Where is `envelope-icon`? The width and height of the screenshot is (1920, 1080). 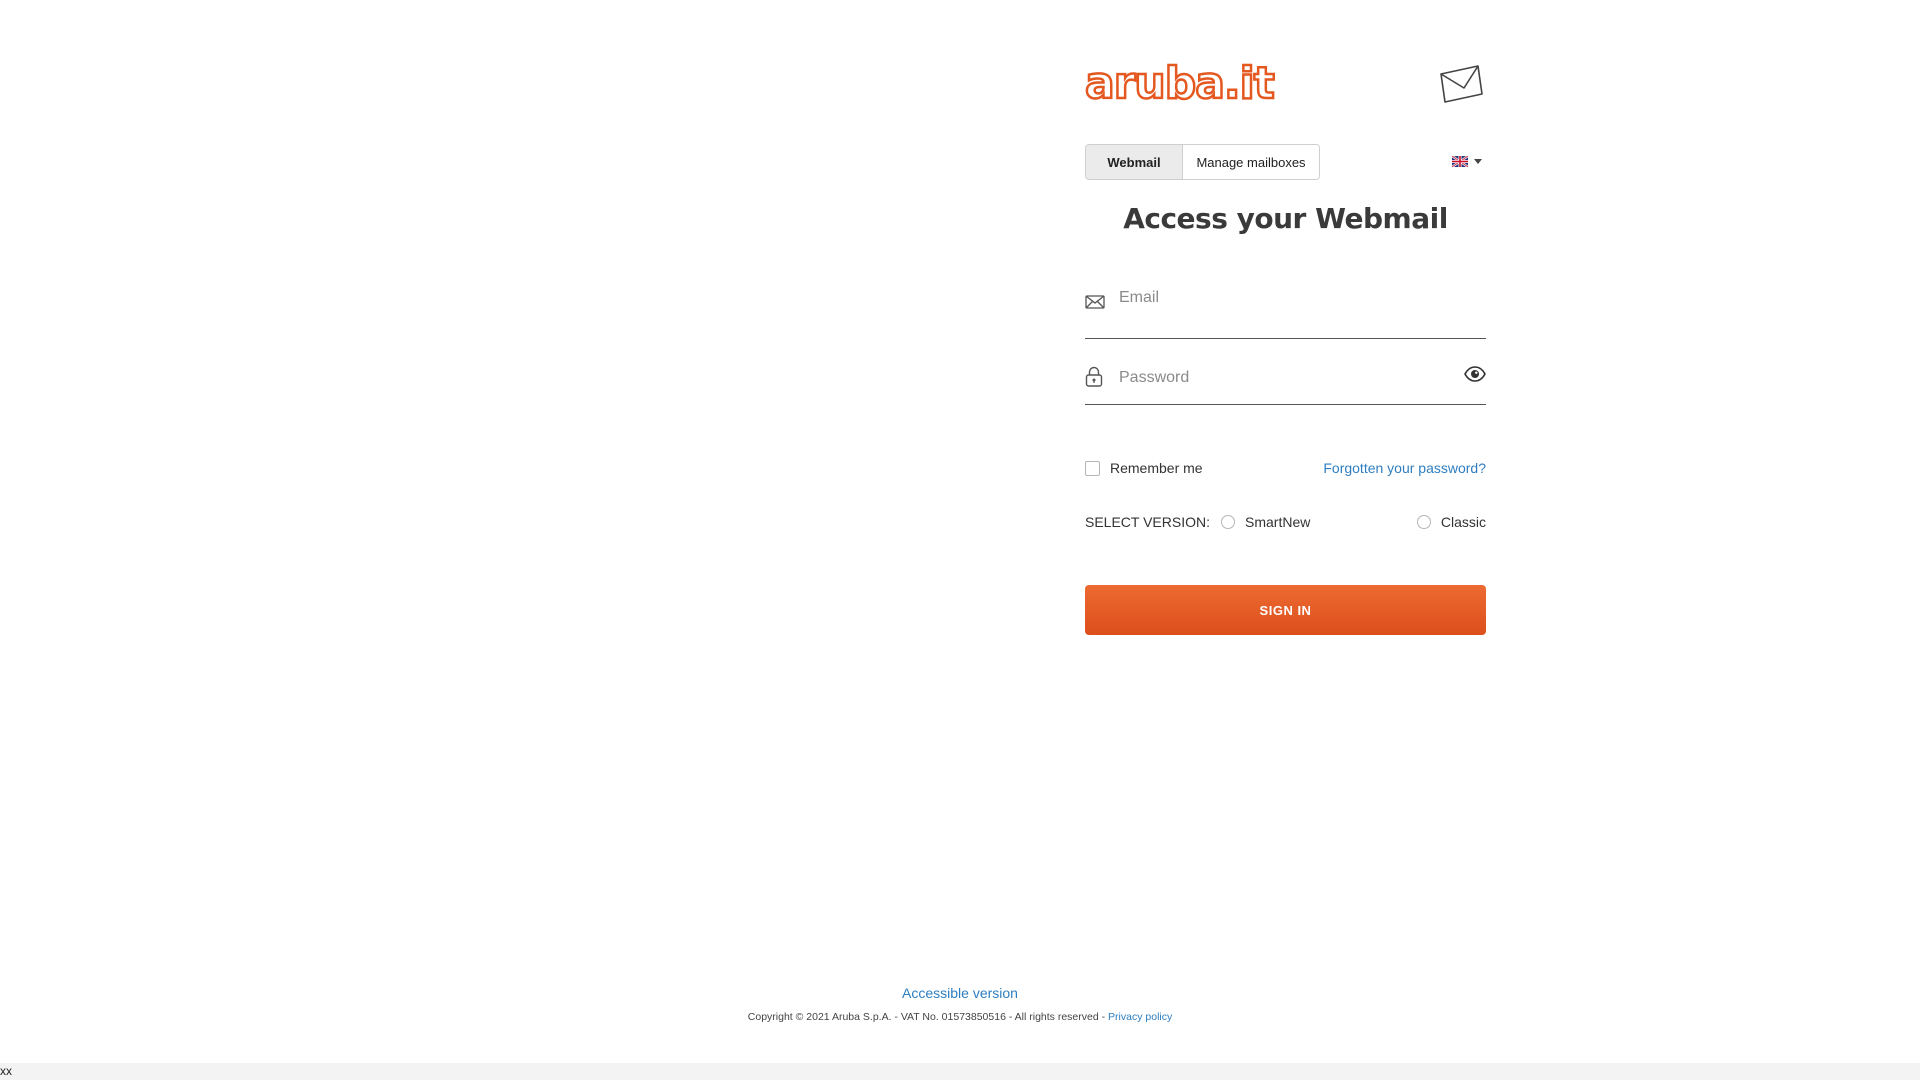
envelope-icon is located at coordinates (1095, 302).